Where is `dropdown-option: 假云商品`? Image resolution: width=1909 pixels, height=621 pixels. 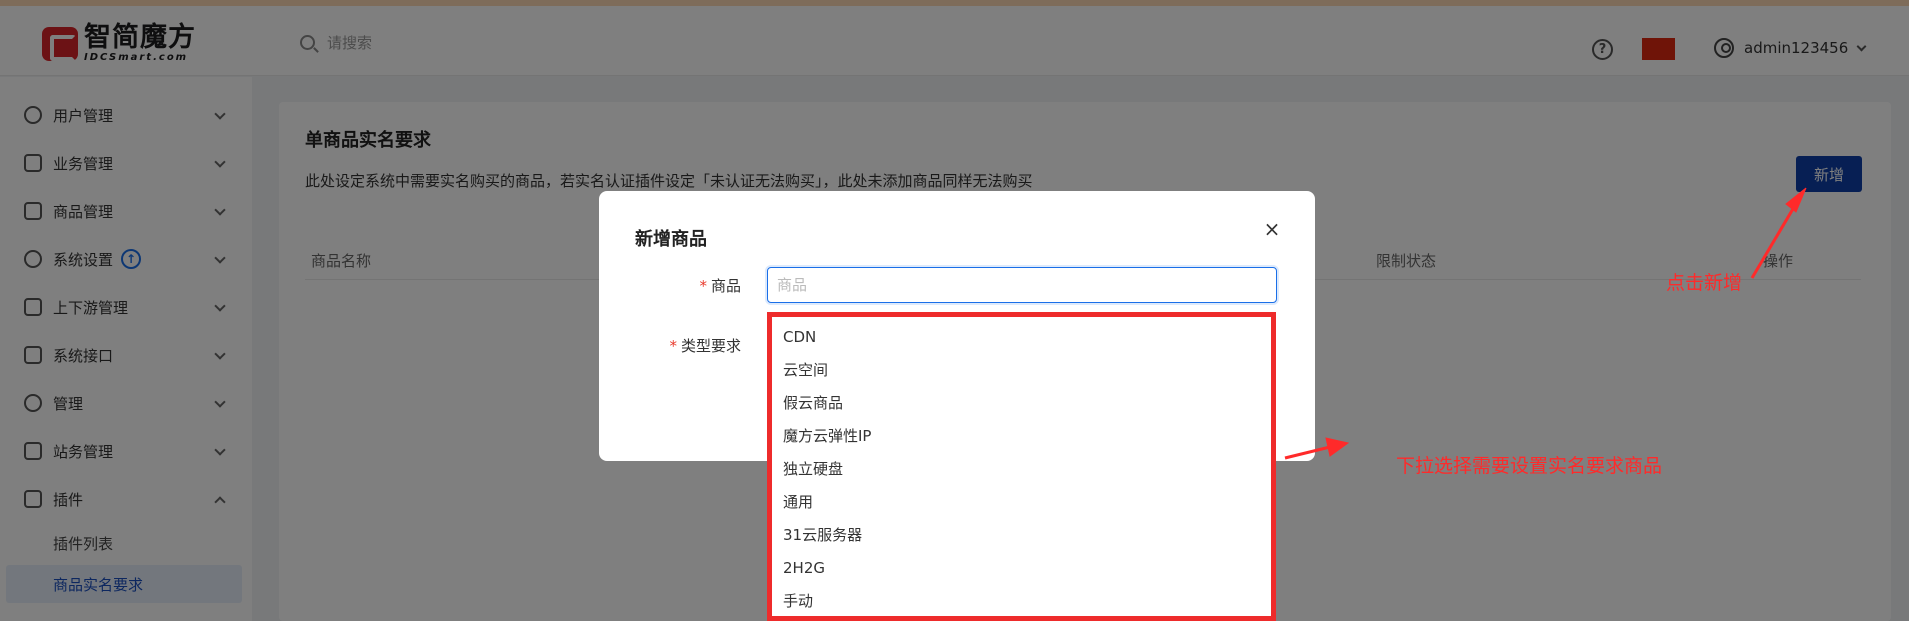
dropdown-option: 假云商品 is located at coordinates (1021, 403).